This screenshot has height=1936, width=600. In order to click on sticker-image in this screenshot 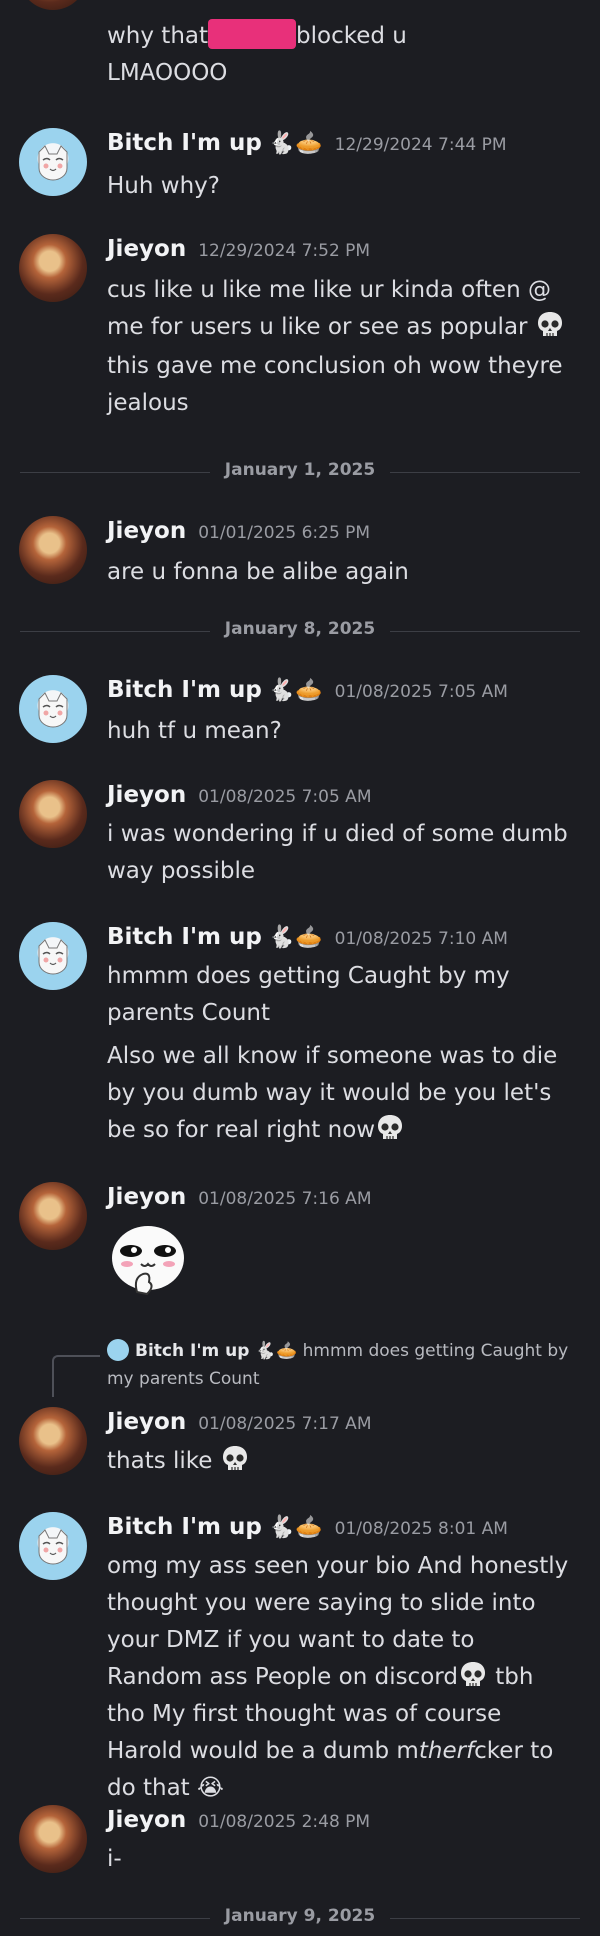, I will do `click(148, 1261)`.